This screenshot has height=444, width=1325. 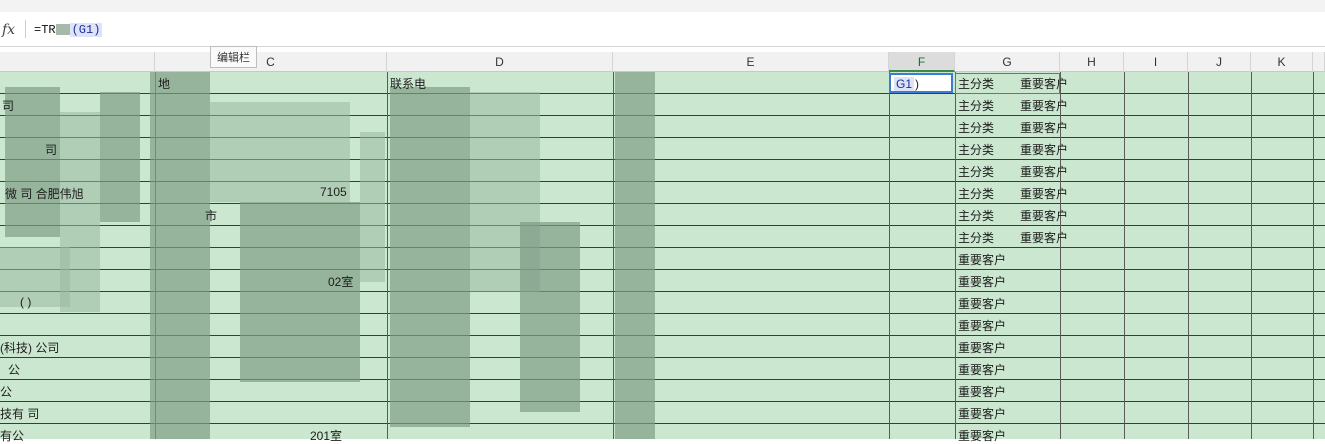 I want to click on cell-g-main-3: 主分类, so click(x=976, y=128).